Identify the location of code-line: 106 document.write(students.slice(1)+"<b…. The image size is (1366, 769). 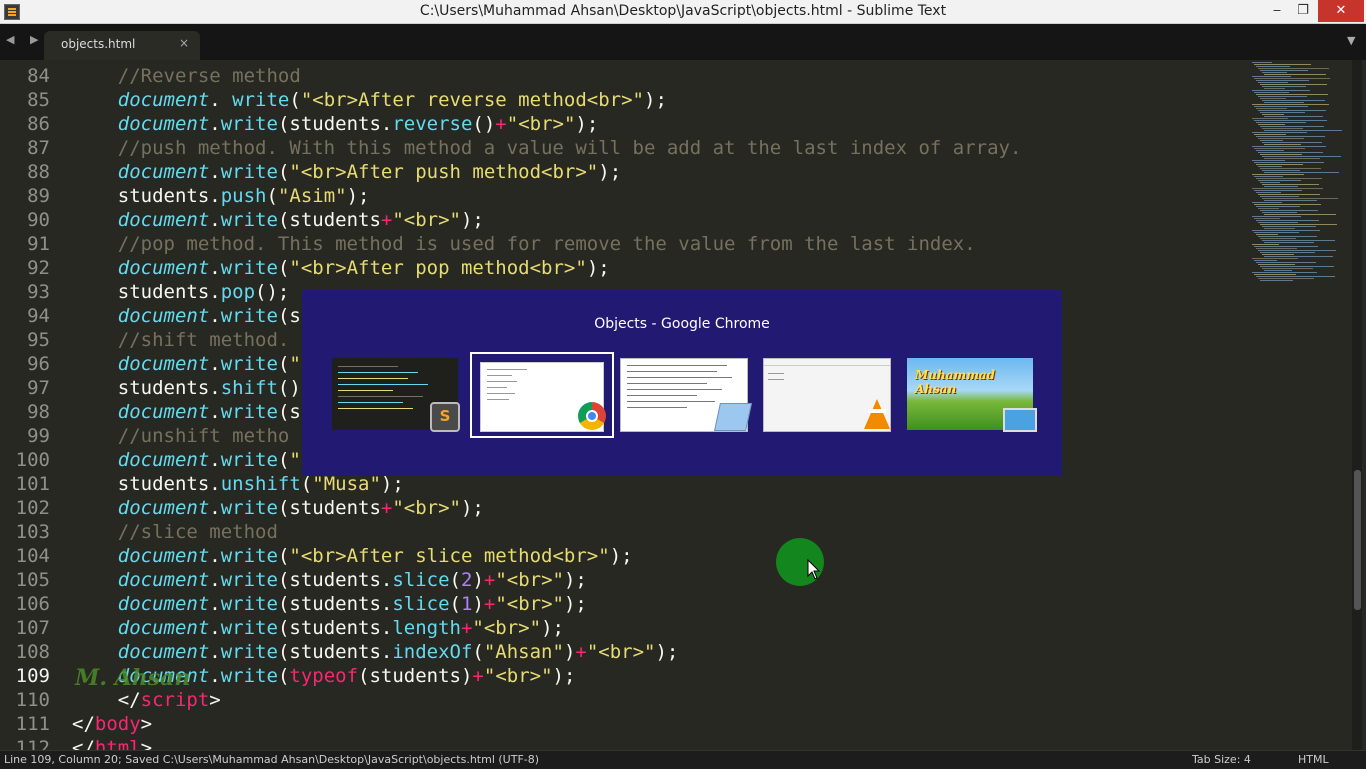
(675, 604).